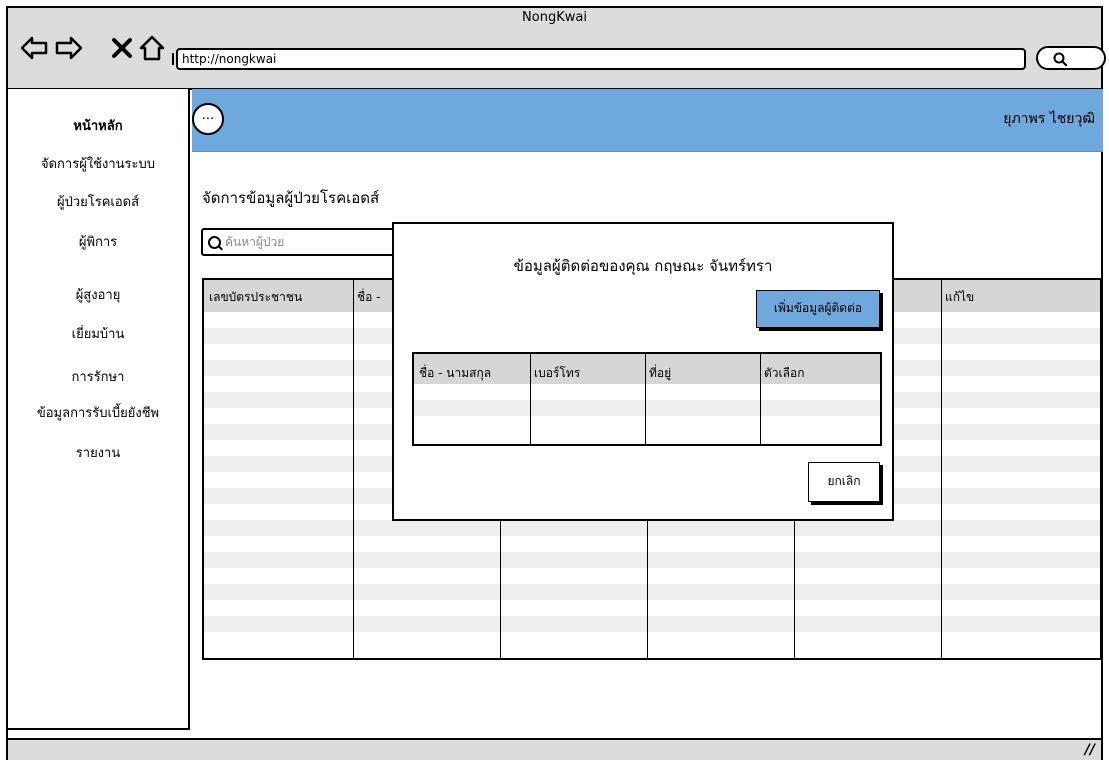 The image size is (1109, 760). I want to click on sidebar-item-home: หน้าหลัก, so click(98, 125).